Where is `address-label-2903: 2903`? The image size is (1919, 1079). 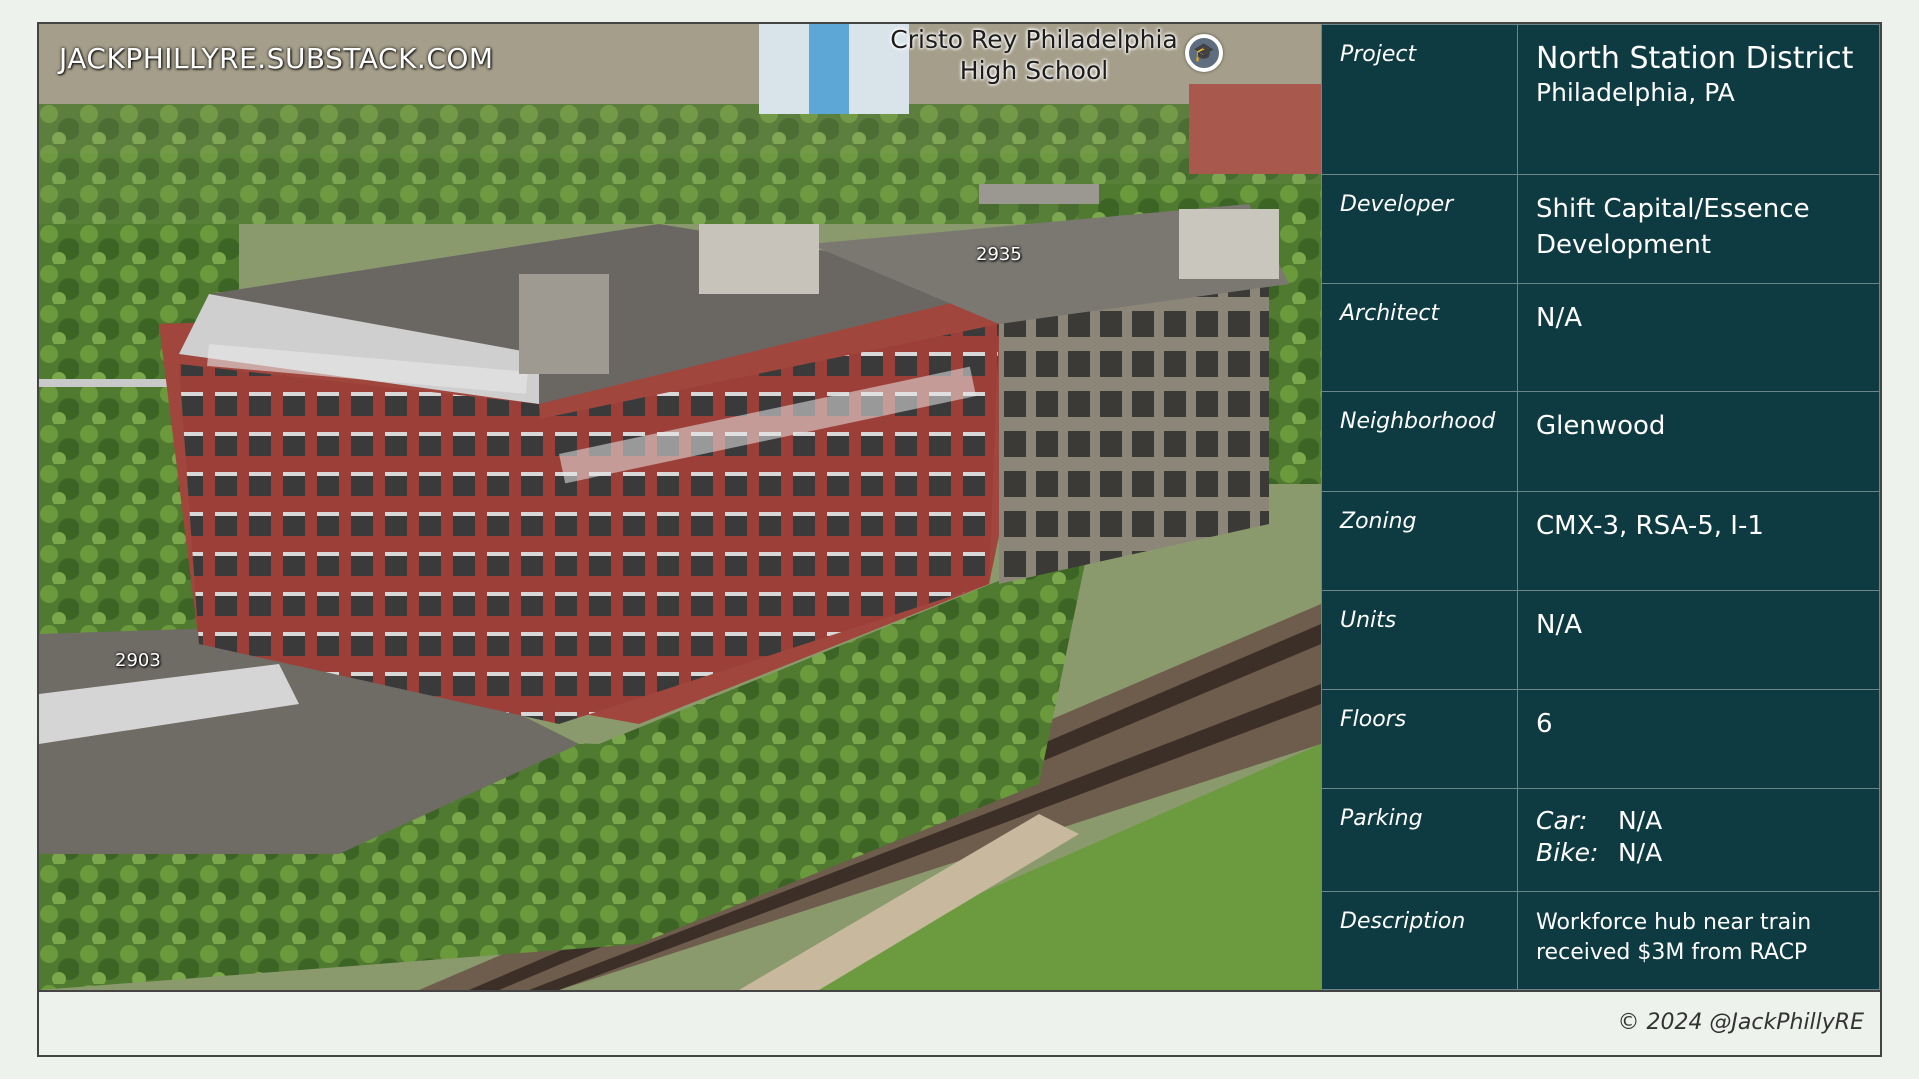 address-label-2903: 2903 is located at coordinates (138, 660).